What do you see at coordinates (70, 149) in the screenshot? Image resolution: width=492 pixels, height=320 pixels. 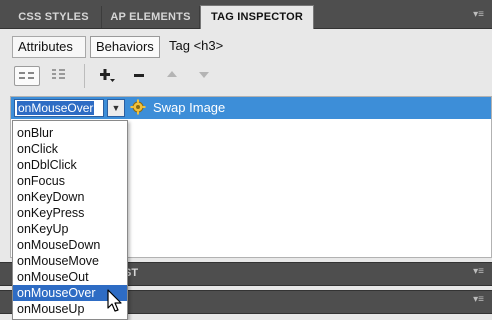 I see `event-option: onClick` at bounding box center [70, 149].